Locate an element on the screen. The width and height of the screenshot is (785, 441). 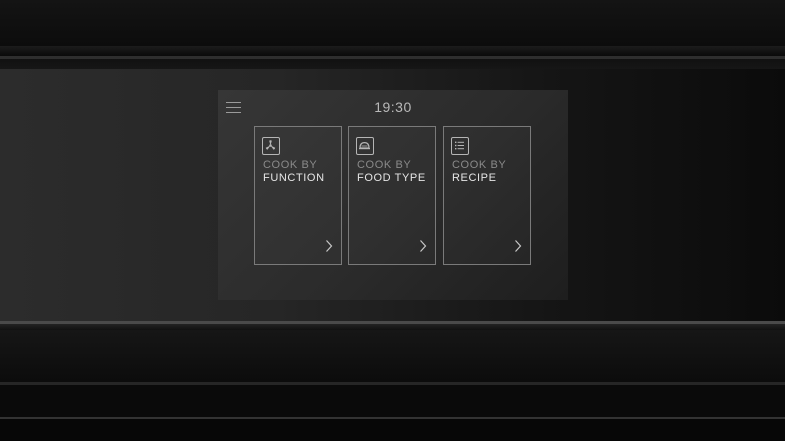
clock-time: 19:30 is located at coordinates (393, 107).